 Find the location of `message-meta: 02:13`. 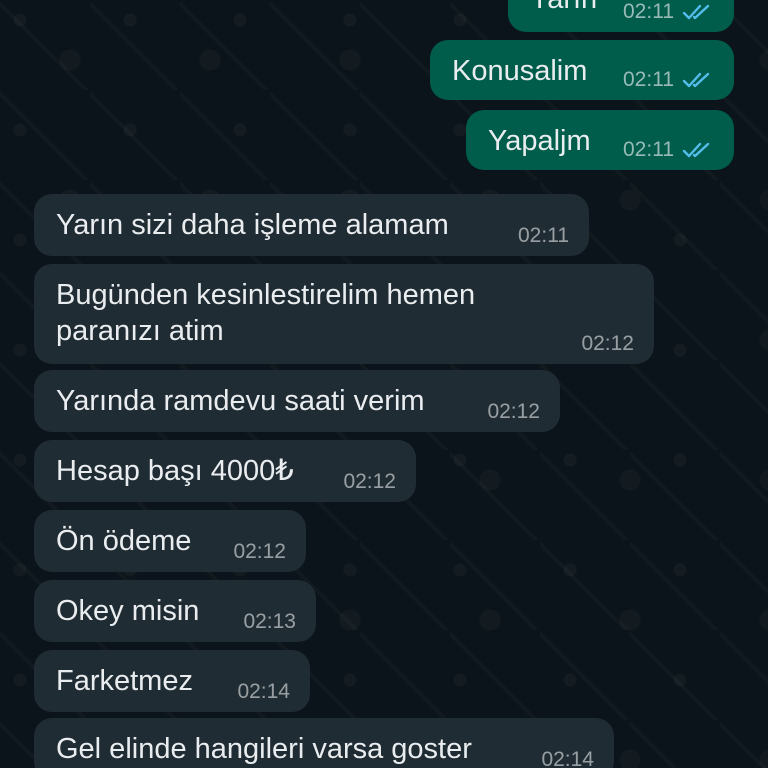

message-meta: 02:13 is located at coordinates (269, 621).